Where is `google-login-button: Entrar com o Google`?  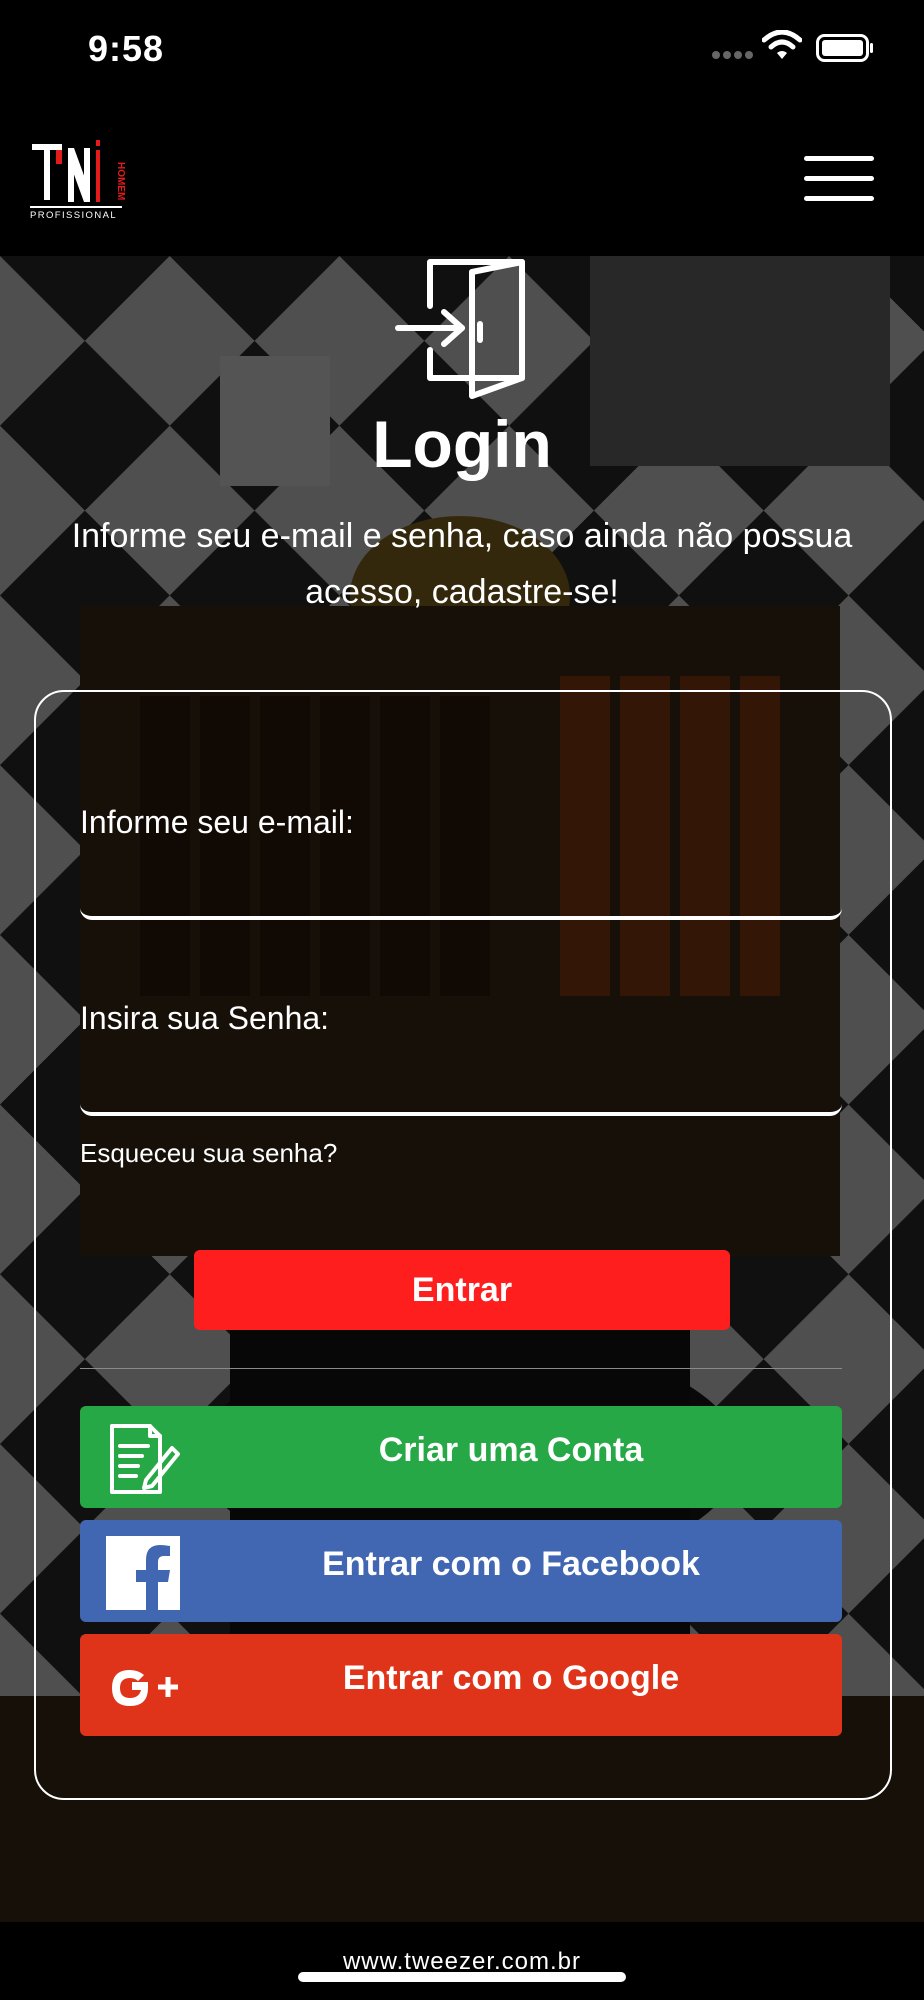 google-login-button: Entrar com o Google is located at coordinates (461, 1685).